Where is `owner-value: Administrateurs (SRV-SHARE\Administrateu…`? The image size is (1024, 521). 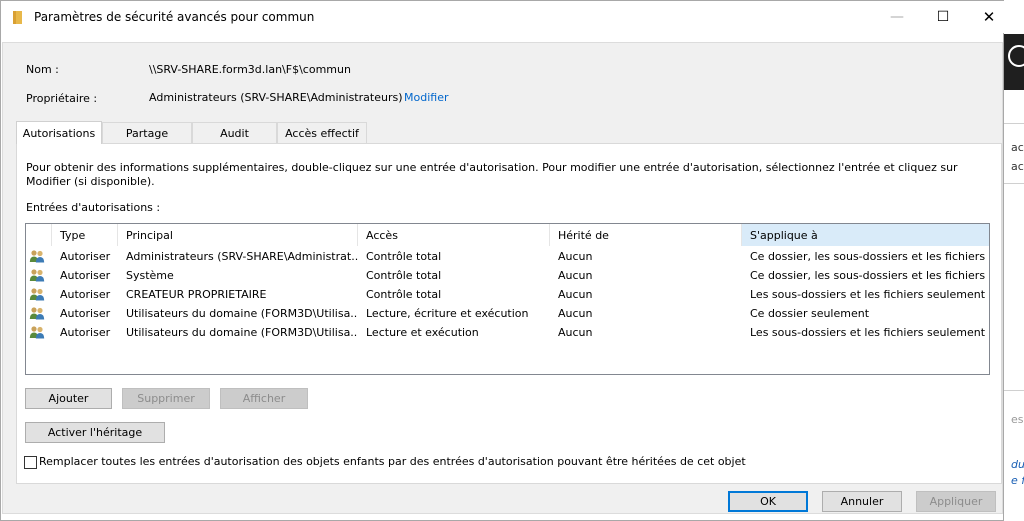
owner-value: Administrateurs (SRV-SHARE\Administrateu… is located at coordinates (276, 97).